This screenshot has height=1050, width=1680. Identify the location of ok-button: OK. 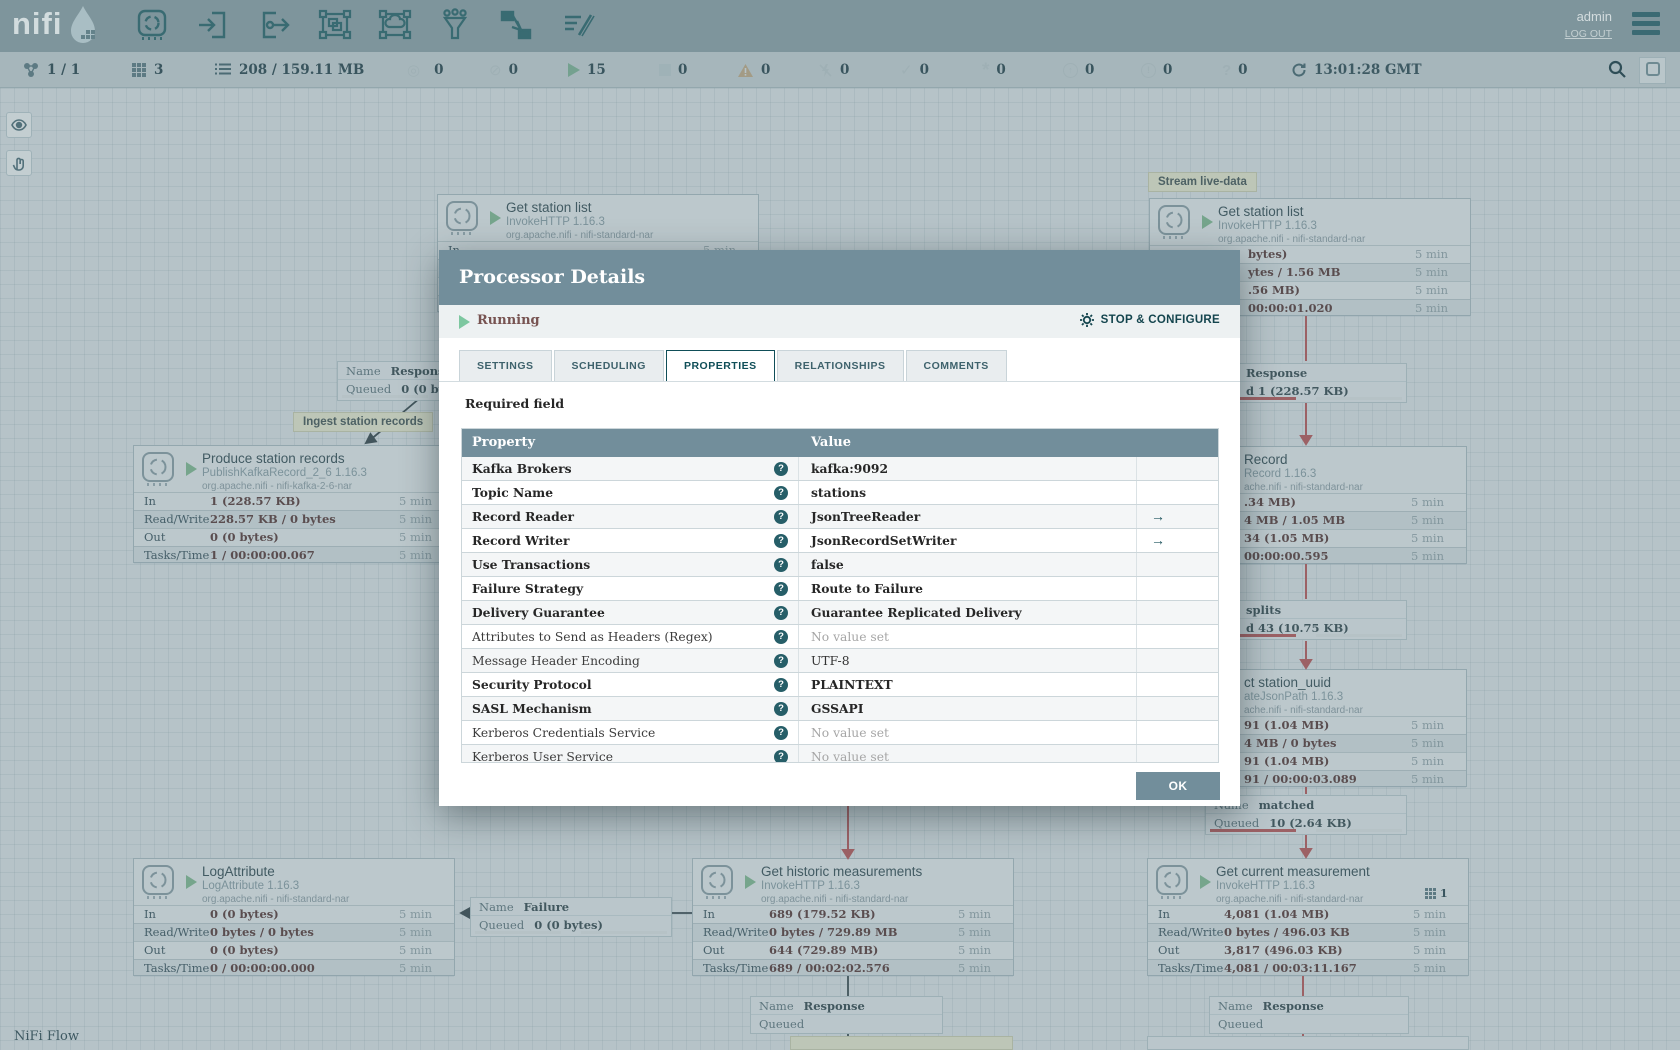
(1178, 786).